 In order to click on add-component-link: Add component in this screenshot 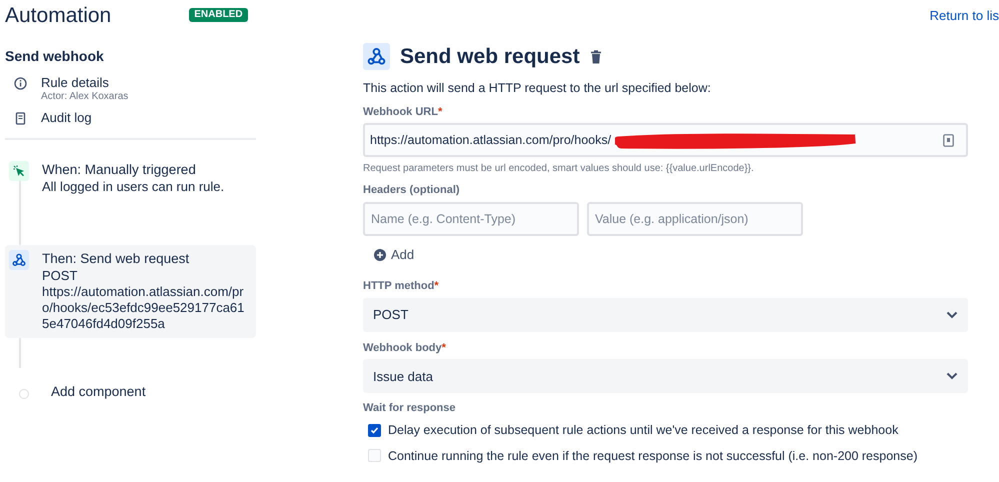, I will do `click(98, 392)`.